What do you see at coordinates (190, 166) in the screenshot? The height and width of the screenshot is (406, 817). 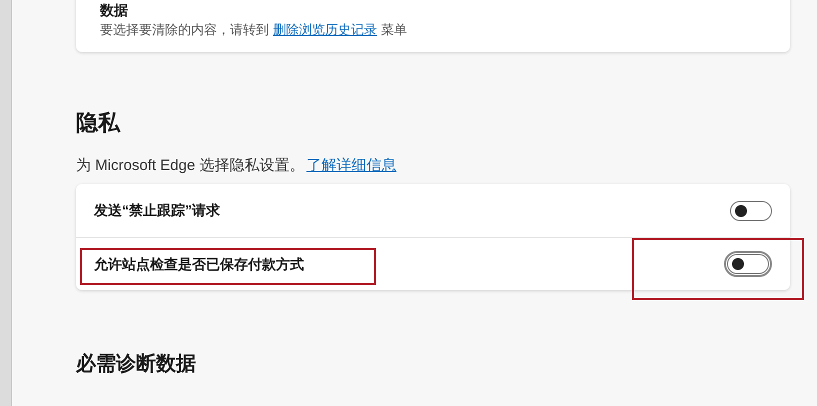 I see `section-description: 为 Microsoft Edge 选择隐私设置。` at bounding box center [190, 166].